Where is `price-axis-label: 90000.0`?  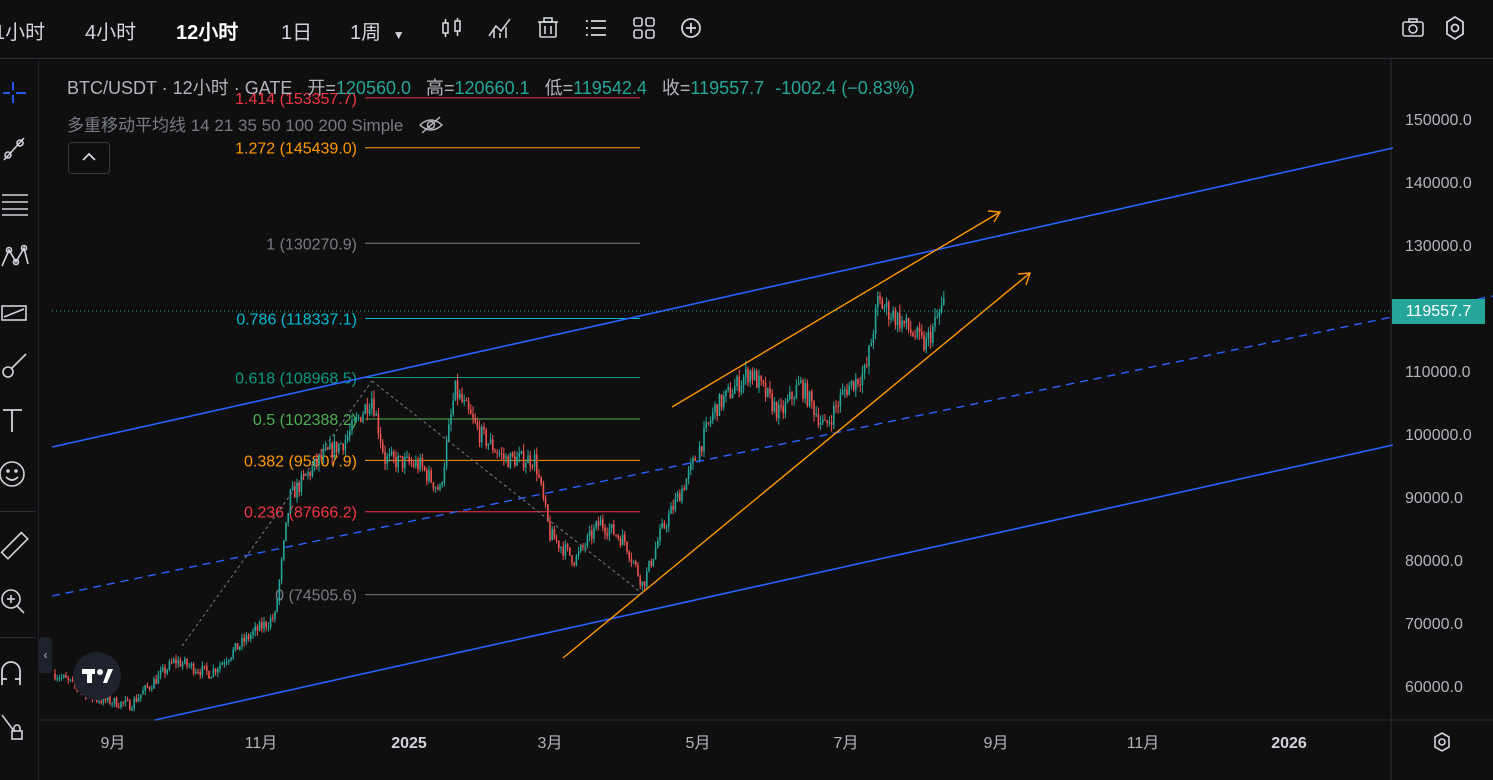
price-axis-label: 90000.0 is located at coordinates (1434, 498).